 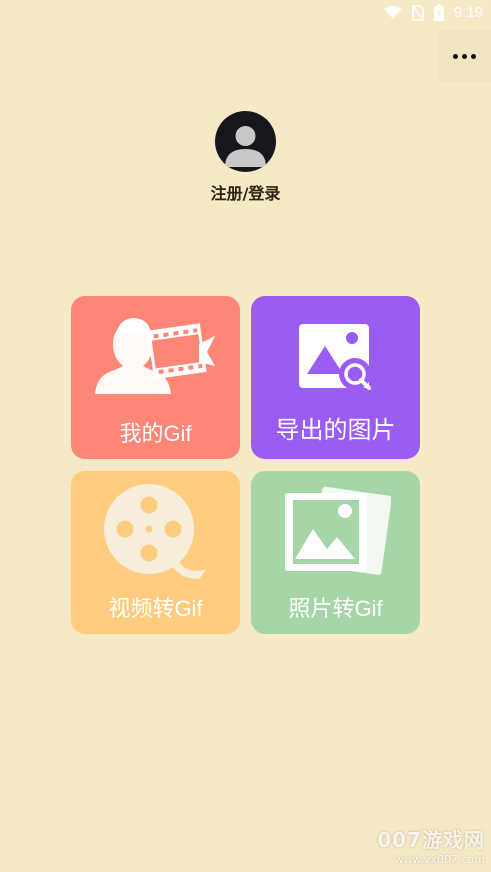 I want to click on exported-images-label: 导出的图片, so click(x=335, y=430).